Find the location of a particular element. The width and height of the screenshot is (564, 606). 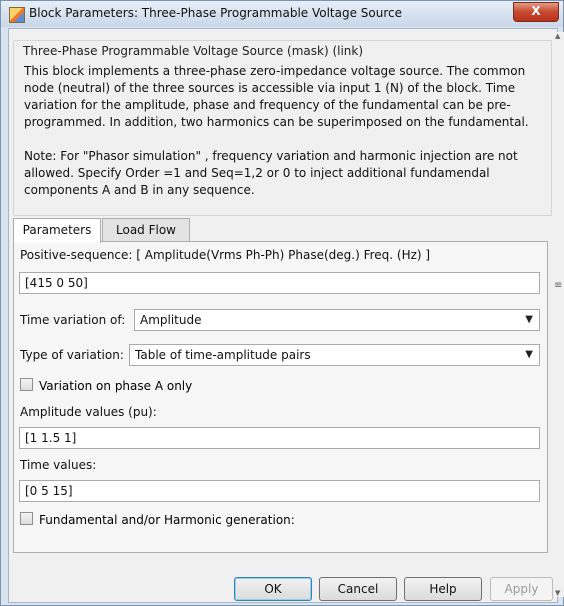

time-values-input: [0 5 15] is located at coordinates (279, 491).